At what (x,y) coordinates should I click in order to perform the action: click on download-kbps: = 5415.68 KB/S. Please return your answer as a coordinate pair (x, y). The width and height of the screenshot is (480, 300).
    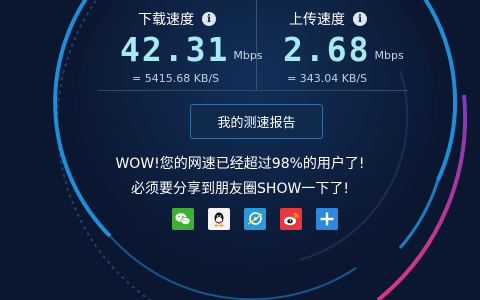
    Looking at the image, I should click on (176, 78).